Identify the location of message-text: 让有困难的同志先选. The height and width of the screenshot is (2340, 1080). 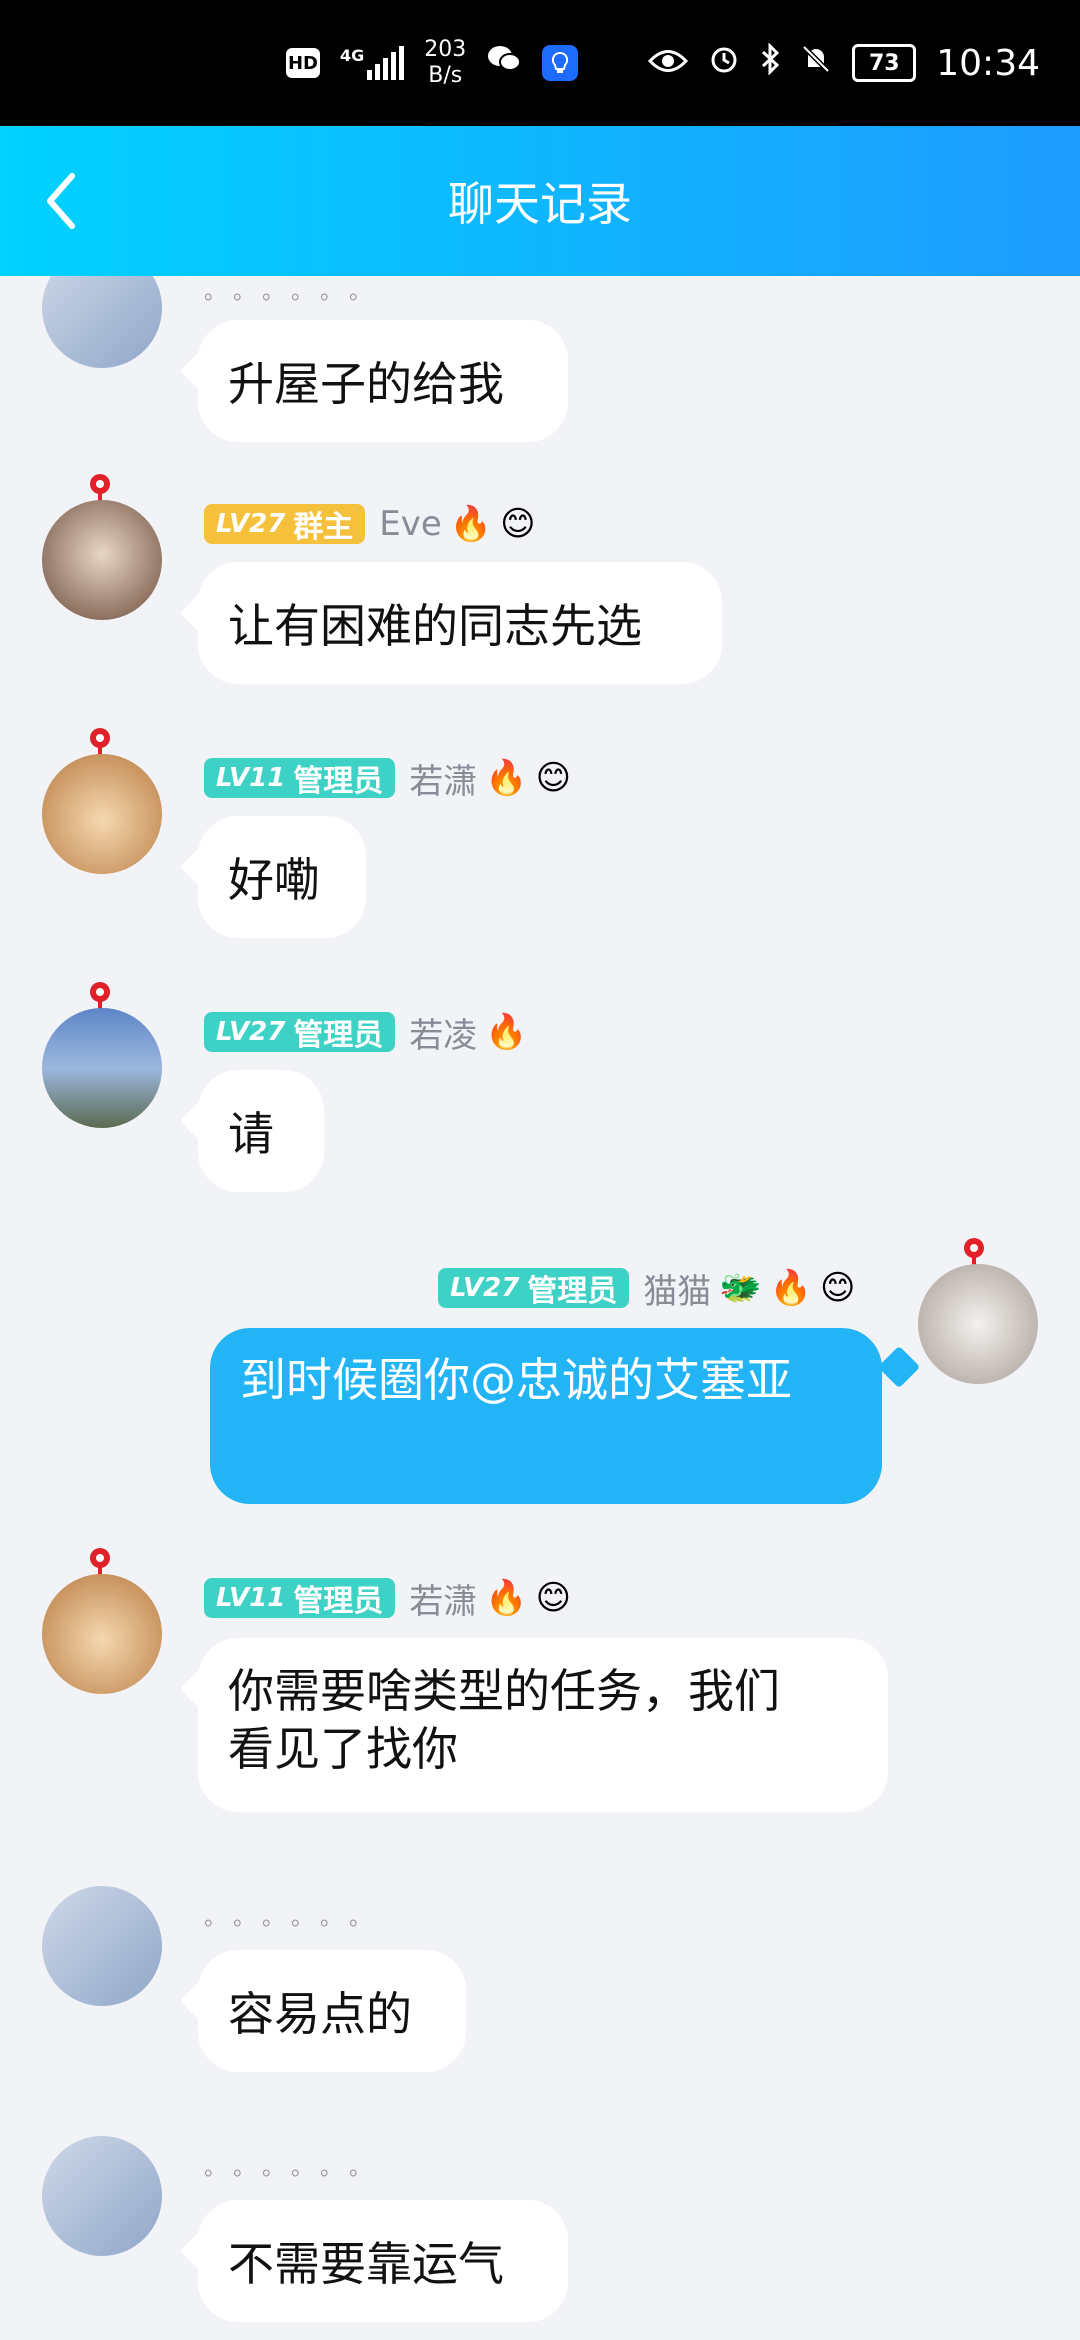
(435, 626).